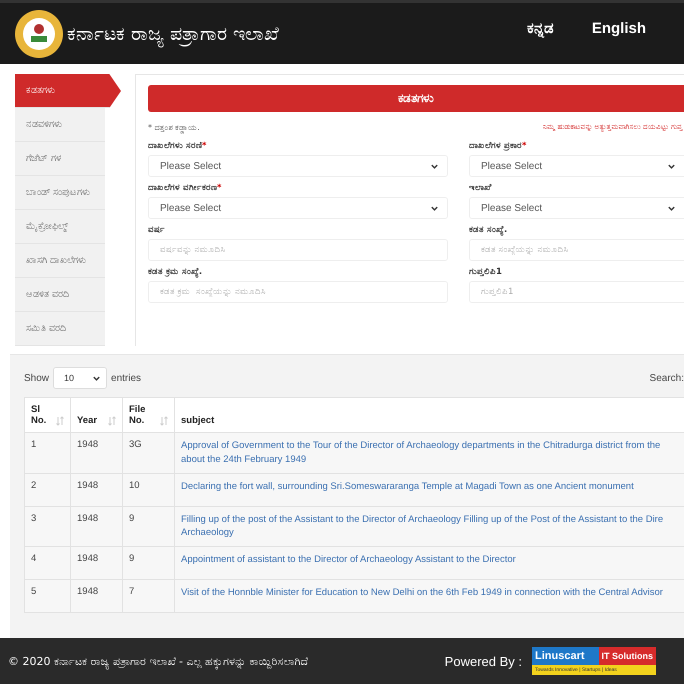 The image size is (684, 684). Describe the element at coordinates (60, 159) in the screenshot. I see `sidebar-item: ಗೆಜೆಟ್ ಗಳ` at that location.